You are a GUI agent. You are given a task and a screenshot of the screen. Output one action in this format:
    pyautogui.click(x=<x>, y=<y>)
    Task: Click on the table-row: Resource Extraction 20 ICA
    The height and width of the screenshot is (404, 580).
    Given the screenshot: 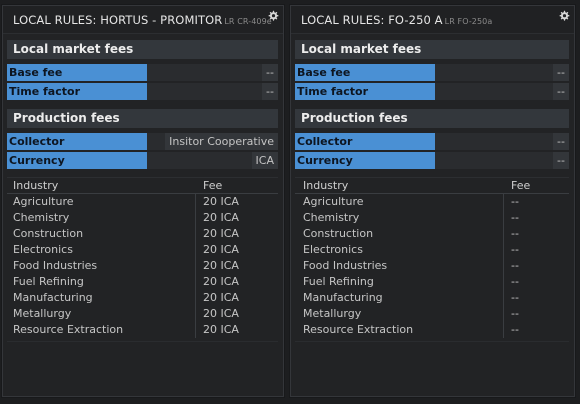 What is the action you would take?
    pyautogui.click(x=142, y=330)
    